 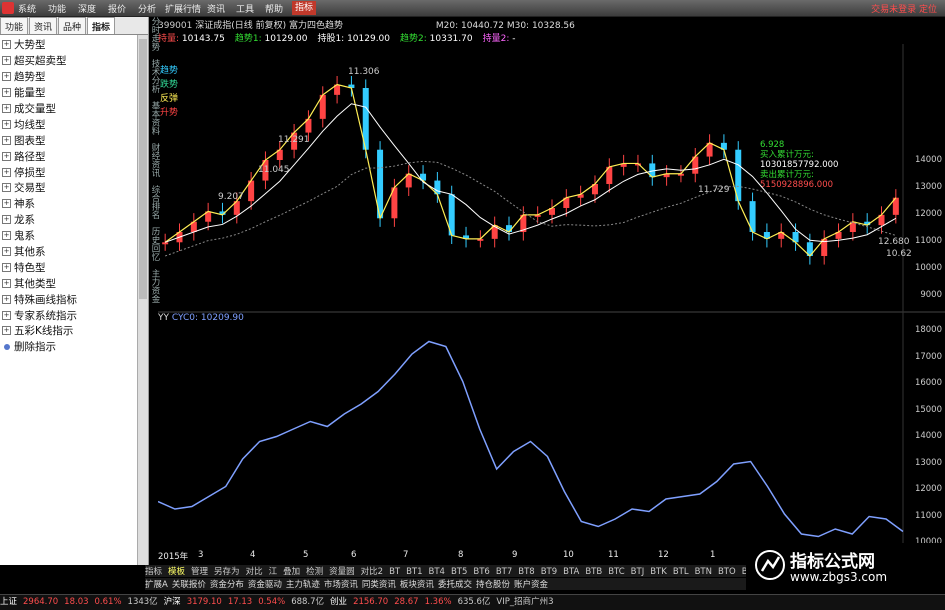 What do you see at coordinates (74, 299) in the screenshot?
I see `tree-item: + 特殊画线指标` at bounding box center [74, 299].